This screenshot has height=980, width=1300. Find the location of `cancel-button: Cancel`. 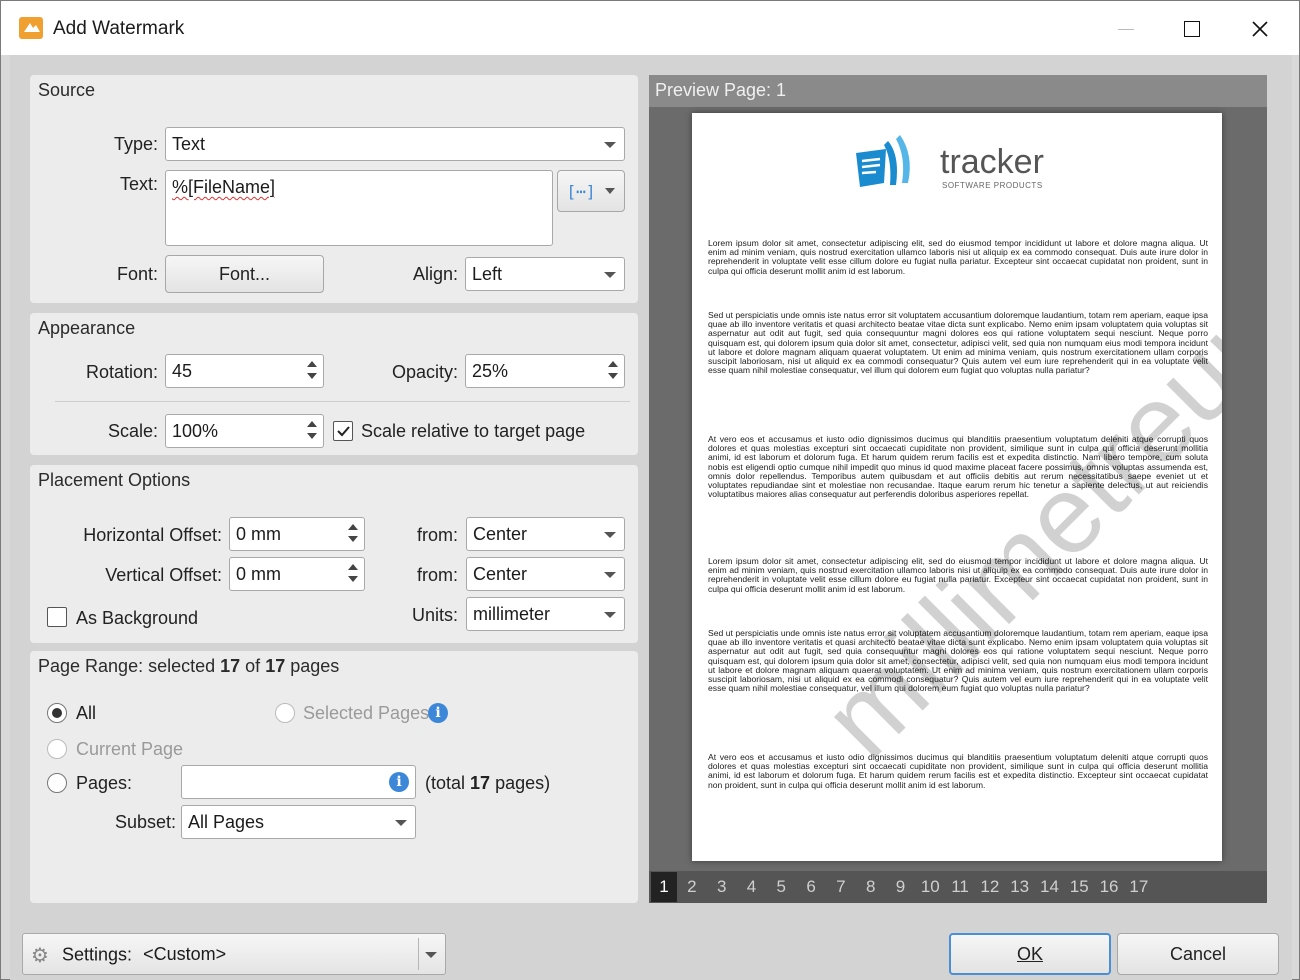

cancel-button: Cancel is located at coordinates (1198, 954).